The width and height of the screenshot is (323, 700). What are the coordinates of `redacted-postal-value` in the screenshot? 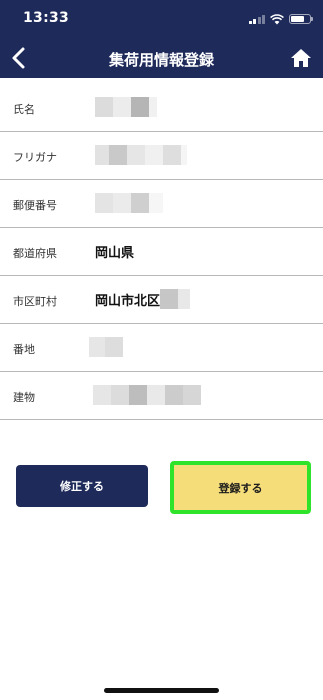 It's located at (129, 203).